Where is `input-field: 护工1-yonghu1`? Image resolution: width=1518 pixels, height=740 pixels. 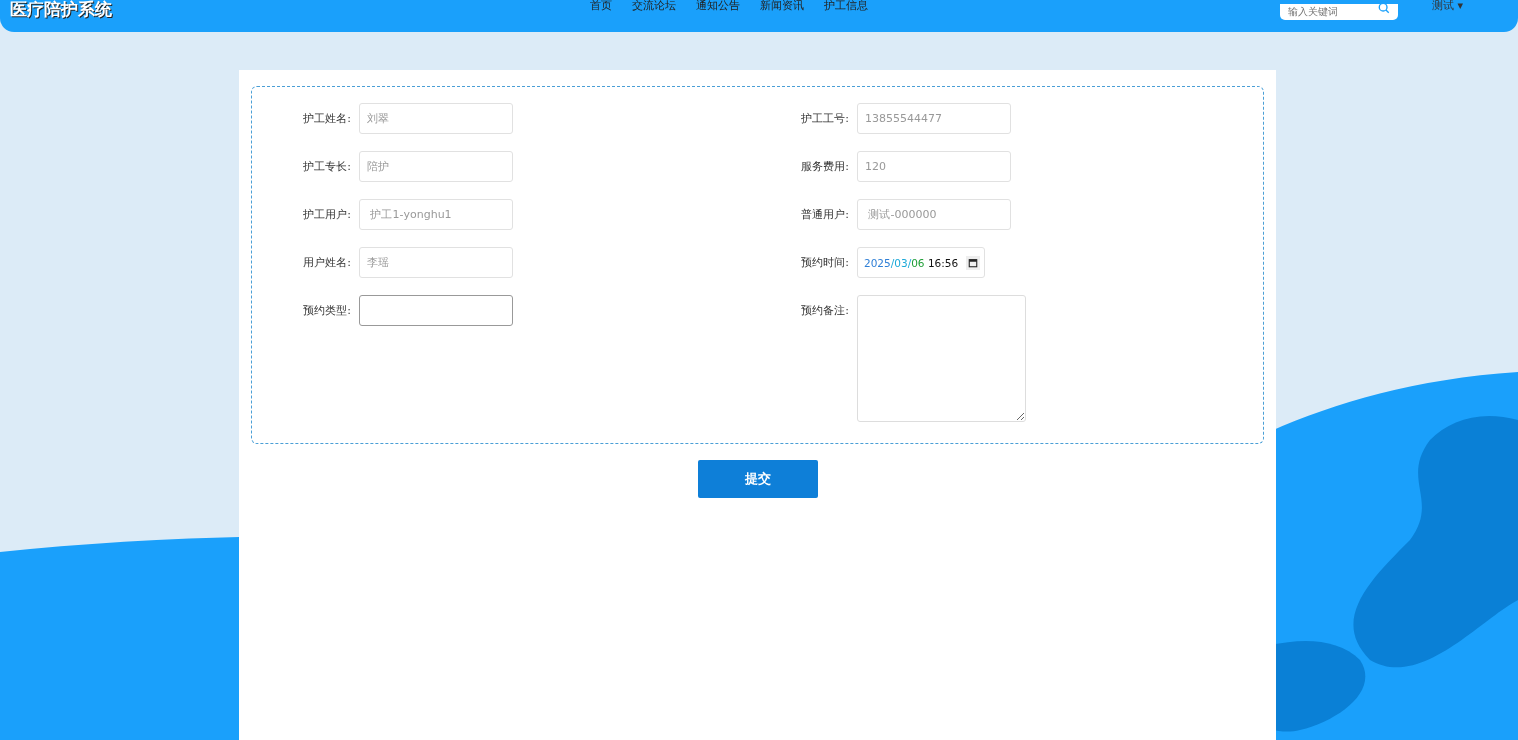 input-field: 护工1-yonghu1 is located at coordinates (436, 214).